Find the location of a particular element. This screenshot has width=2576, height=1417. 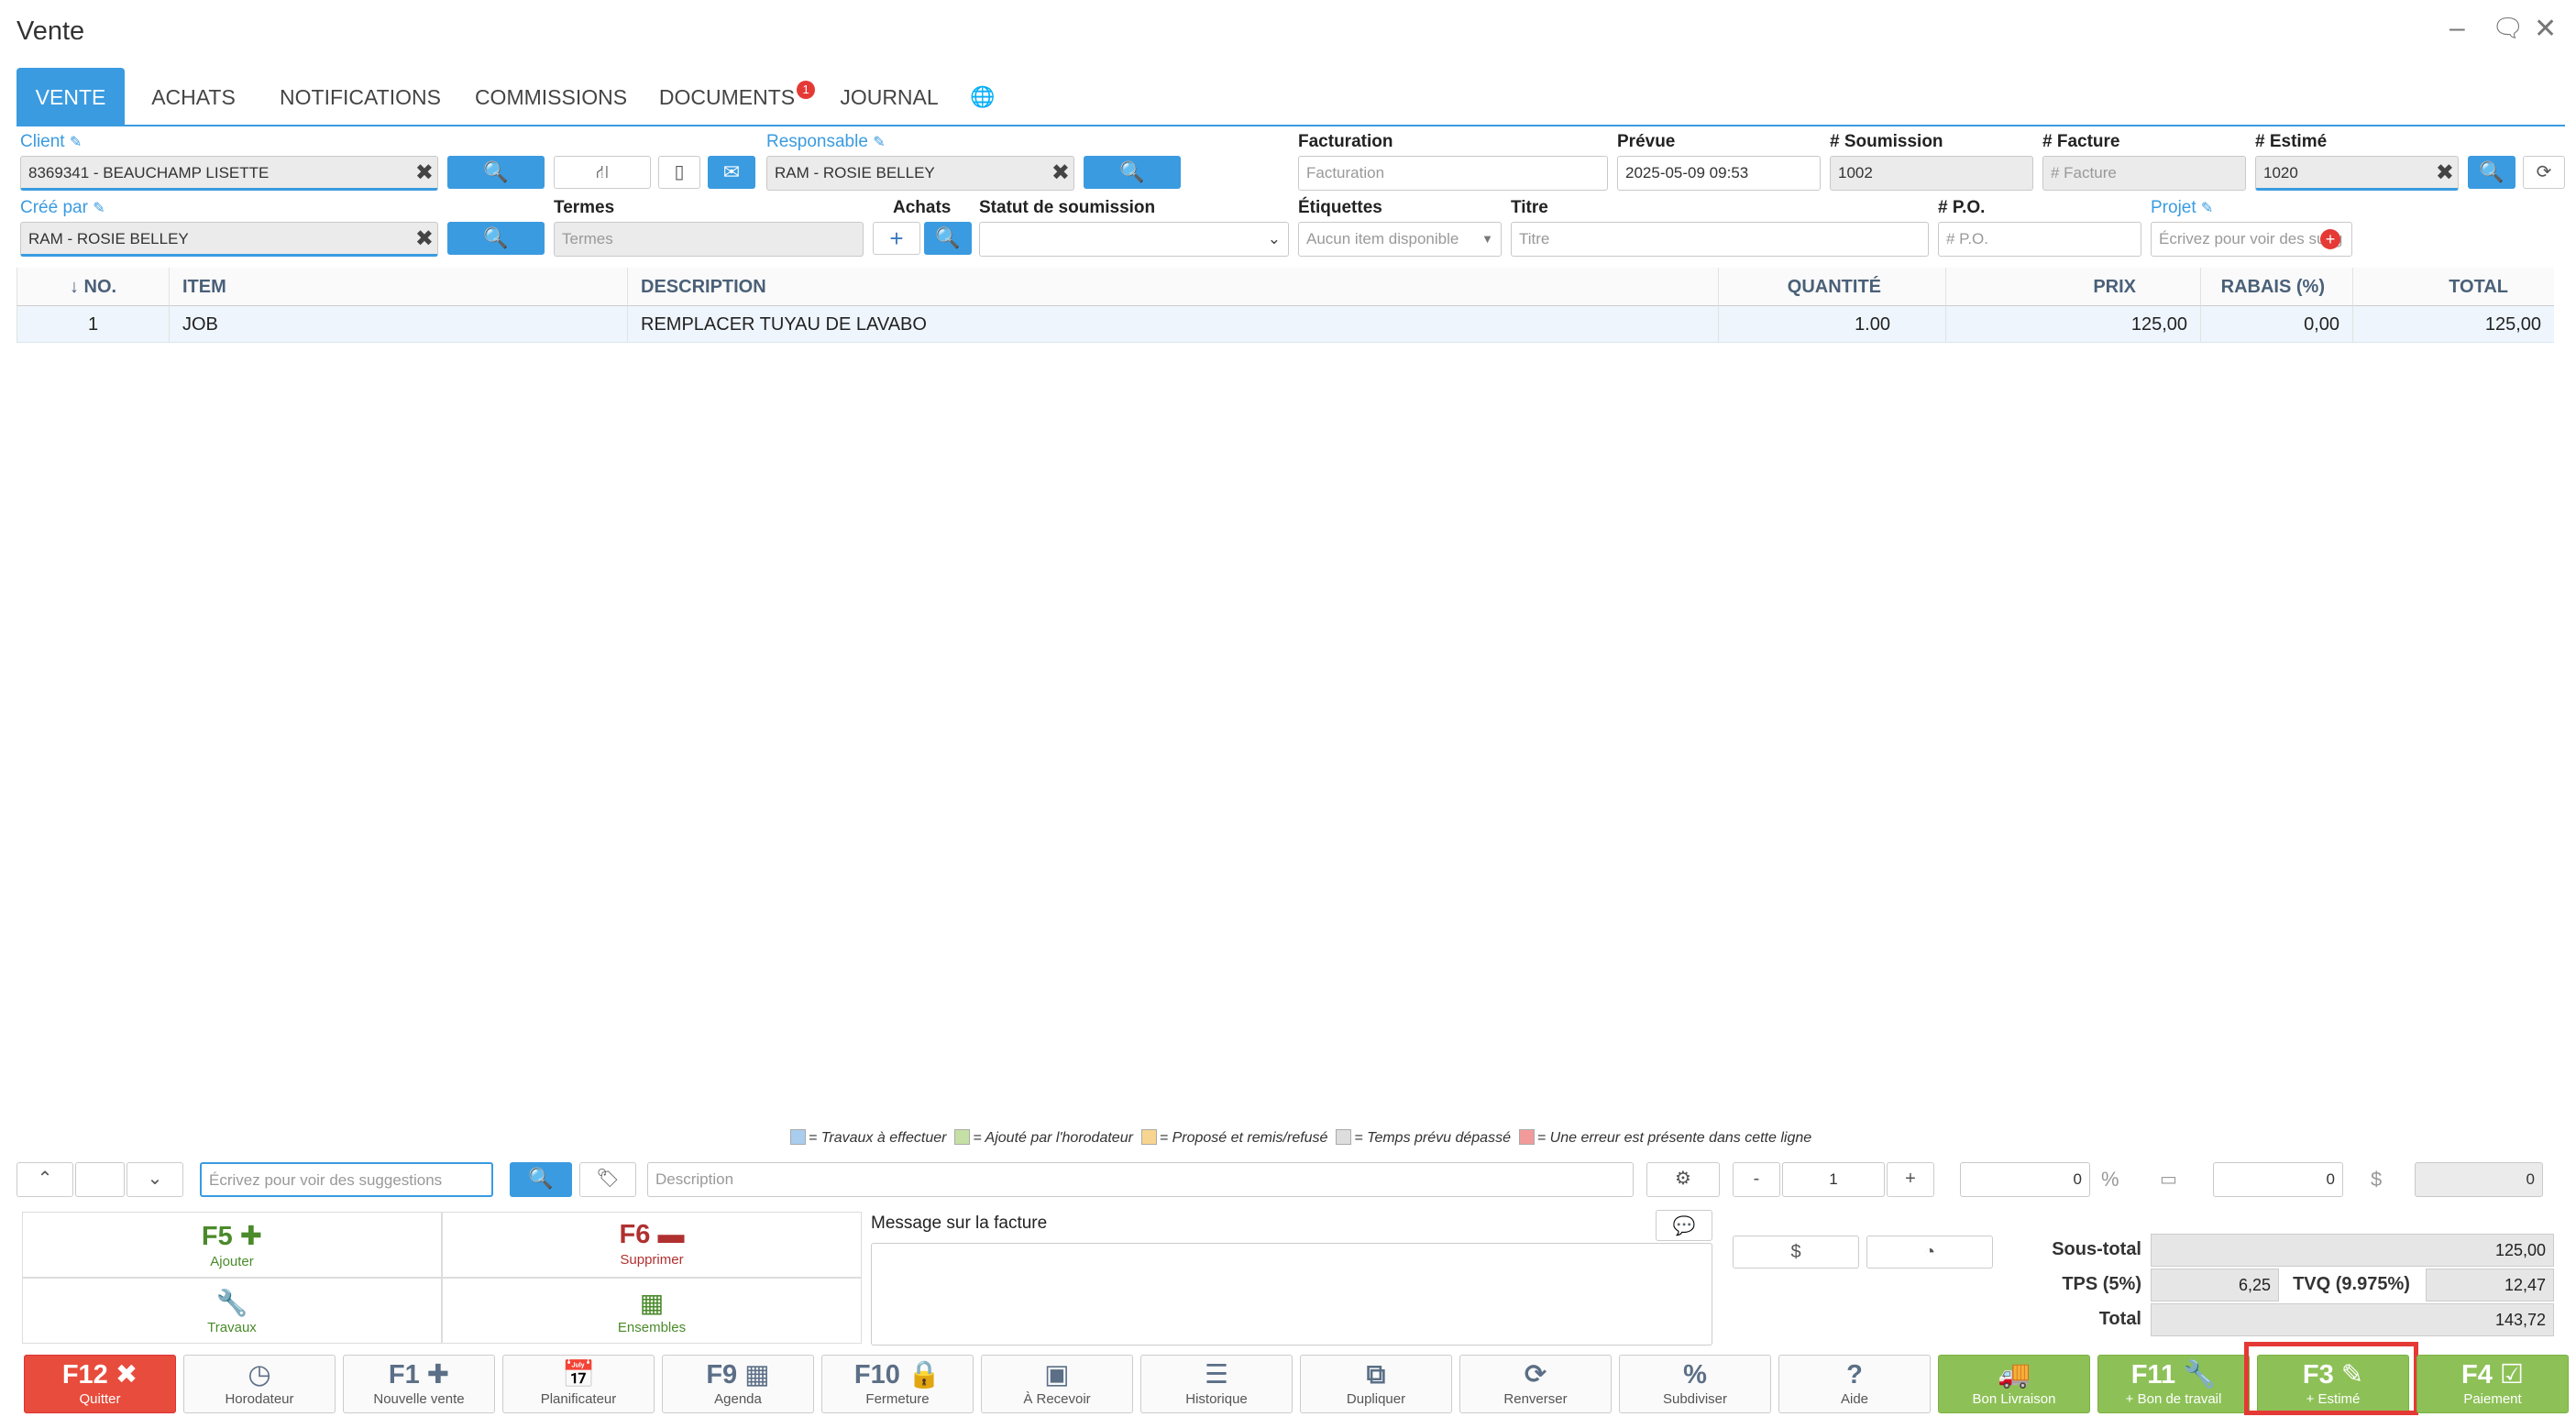

tab-vente: VENTE is located at coordinates (71, 97).